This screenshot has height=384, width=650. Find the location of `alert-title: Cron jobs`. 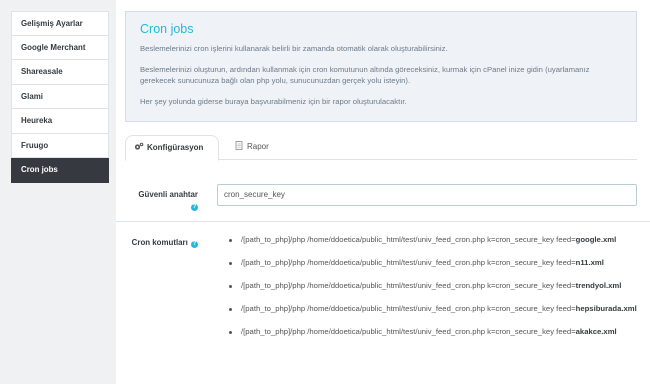

alert-title: Cron jobs is located at coordinates (167, 29).